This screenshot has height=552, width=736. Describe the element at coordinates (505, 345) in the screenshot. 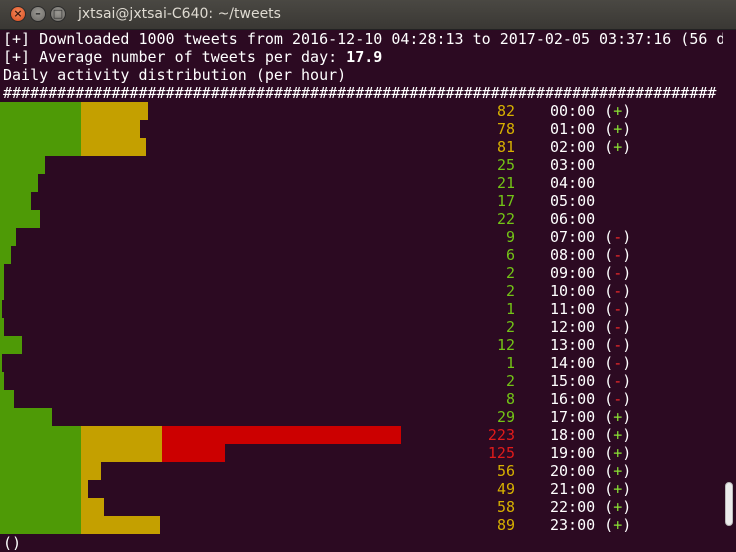

I see `tweet-count: 12` at that location.